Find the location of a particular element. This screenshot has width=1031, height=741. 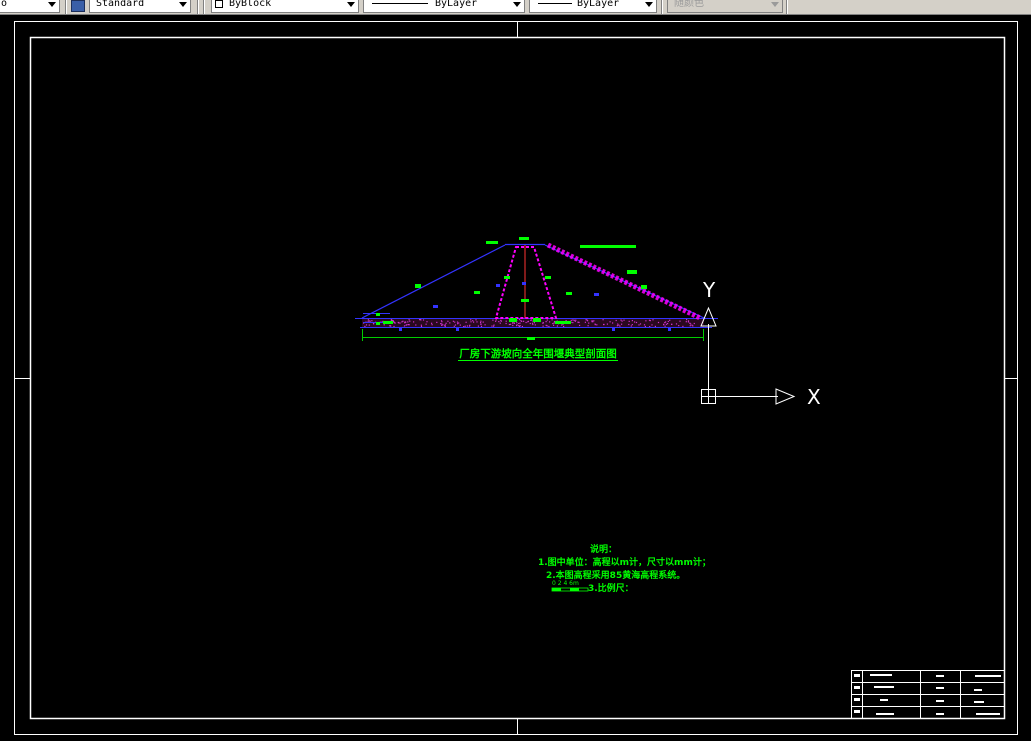

text-style-combo: Standard is located at coordinates (140, 6).